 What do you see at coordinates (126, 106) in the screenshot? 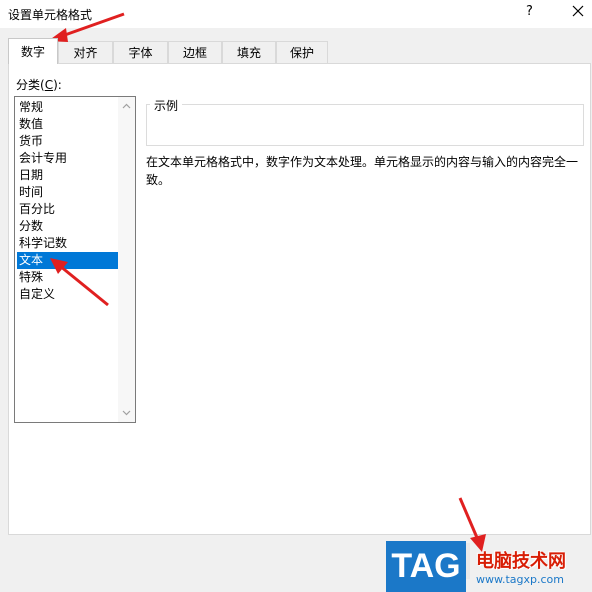
I see `scroll-up-icon` at bounding box center [126, 106].